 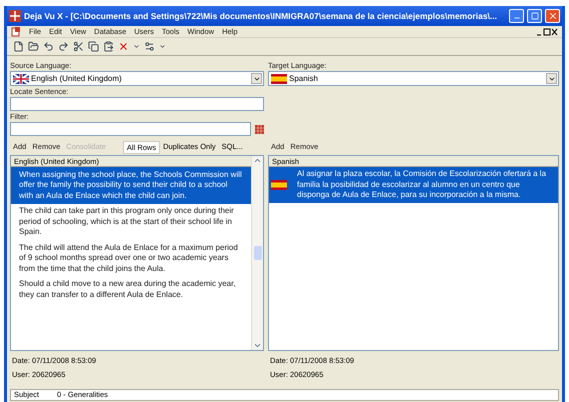 I want to click on sentence-row: The child will attend the Aula de Enlace for a maximum period of 9 school months spread over one or two academic years from the time that the child joins the Aula., so click(x=131, y=258).